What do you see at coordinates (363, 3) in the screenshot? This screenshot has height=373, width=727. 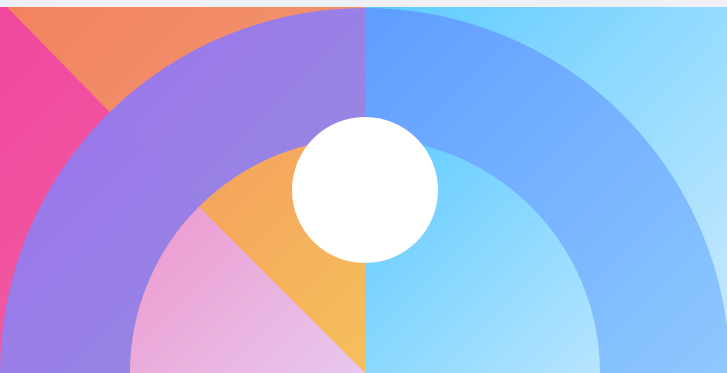 I see `top-strip` at bounding box center [363, 3].